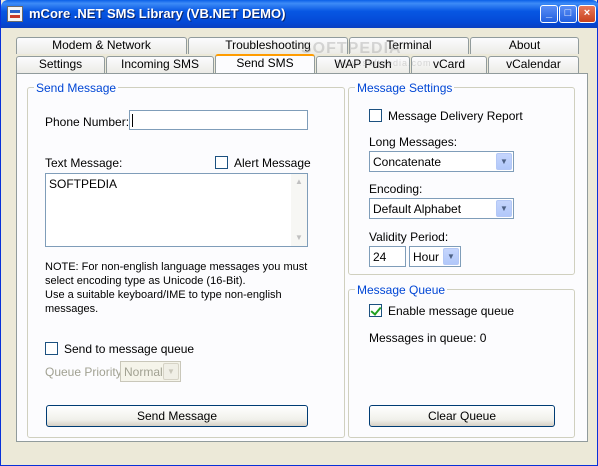  I want to click on validity-number-input: 24, so click(387, 256).